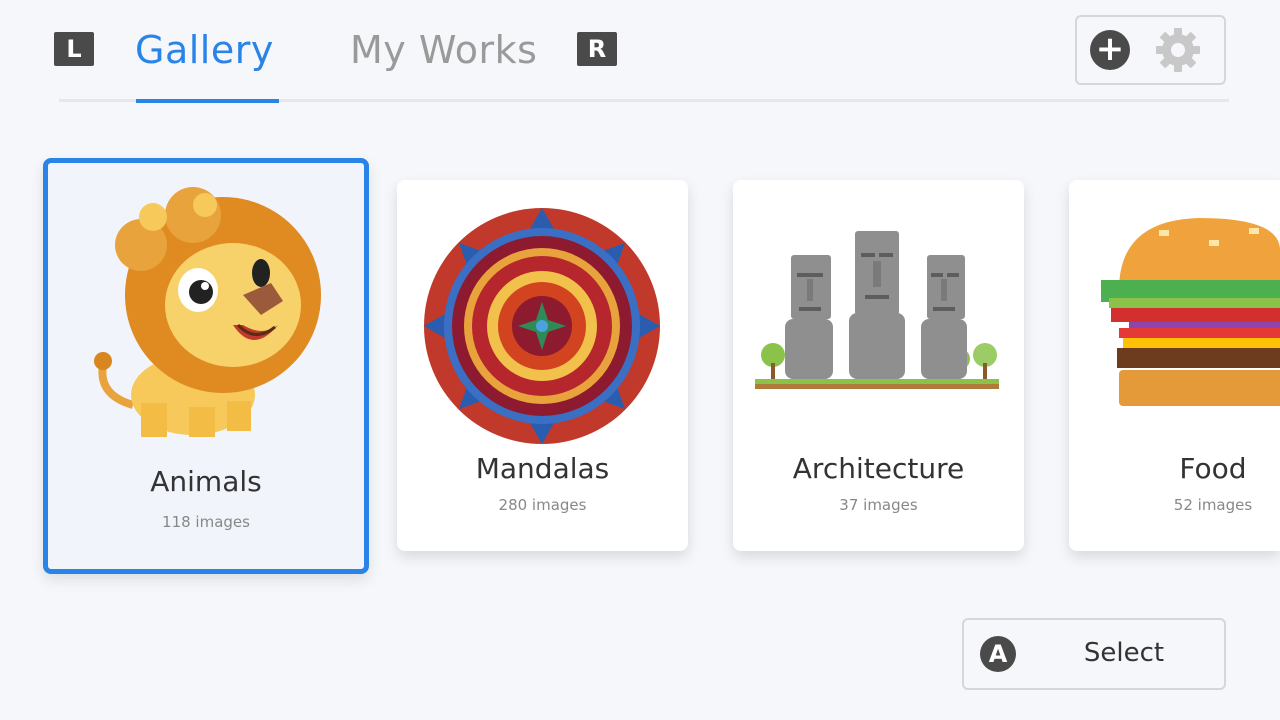  Describe the element at coordinates (443, 52) in the screenshot. I see `tab-my-works: My Works` at that location.